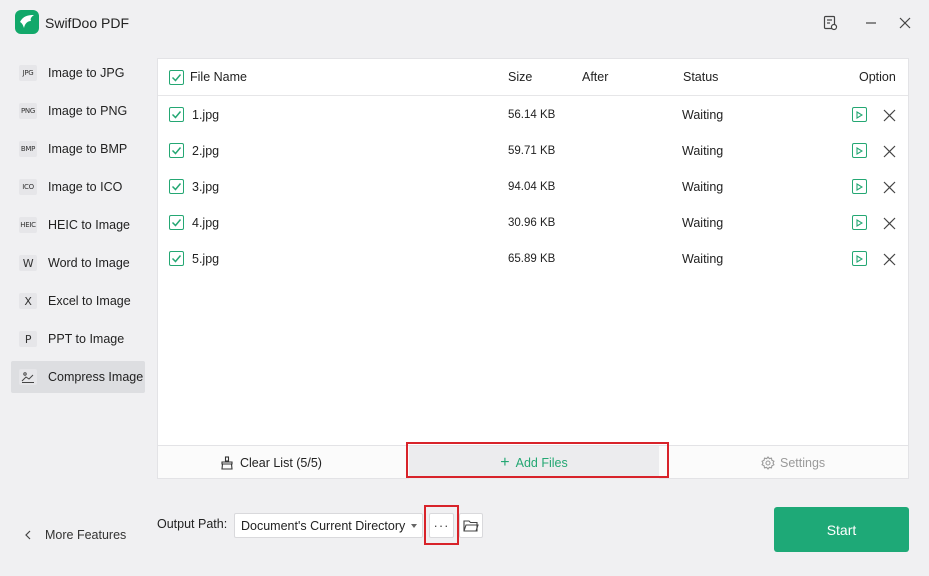 This screenshot has width=929, height=576. I want to click on more-features-link: More Features, so click(74, 535).